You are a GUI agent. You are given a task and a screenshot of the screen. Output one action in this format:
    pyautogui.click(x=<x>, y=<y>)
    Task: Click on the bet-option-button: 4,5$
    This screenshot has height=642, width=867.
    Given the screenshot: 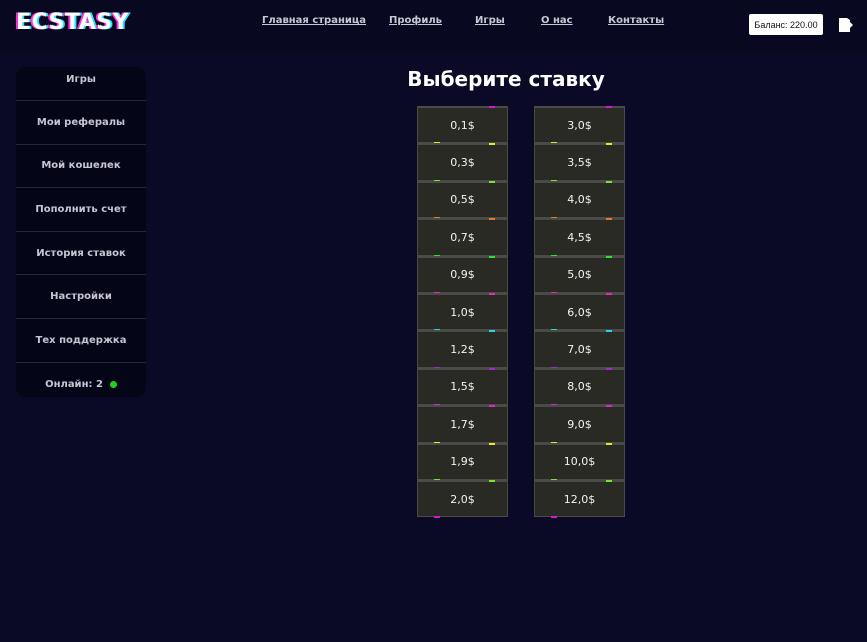 What is the action you would take?
    pyautogui.click(x=579, y=237)
    